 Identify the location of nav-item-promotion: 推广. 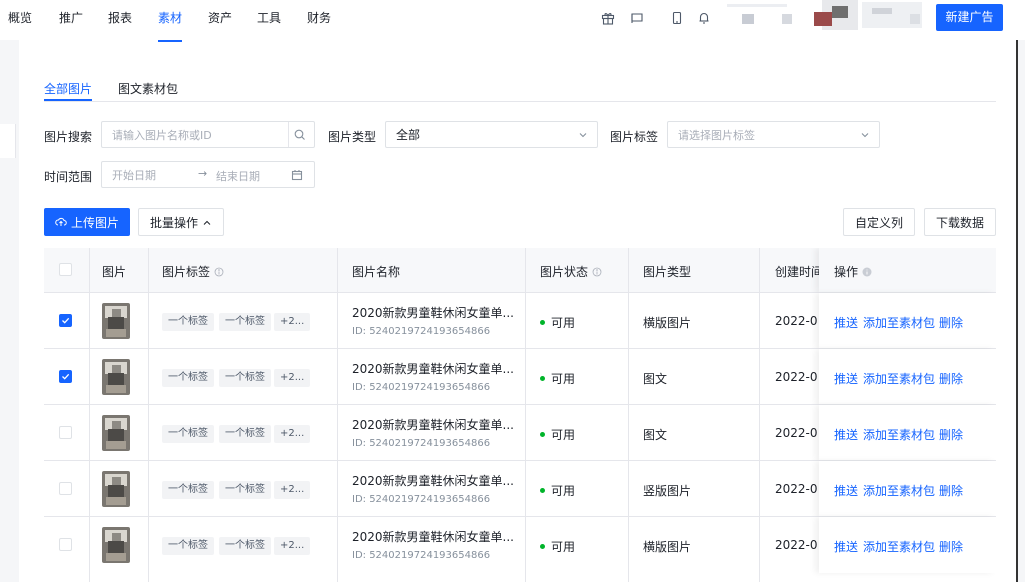
(71, 17).